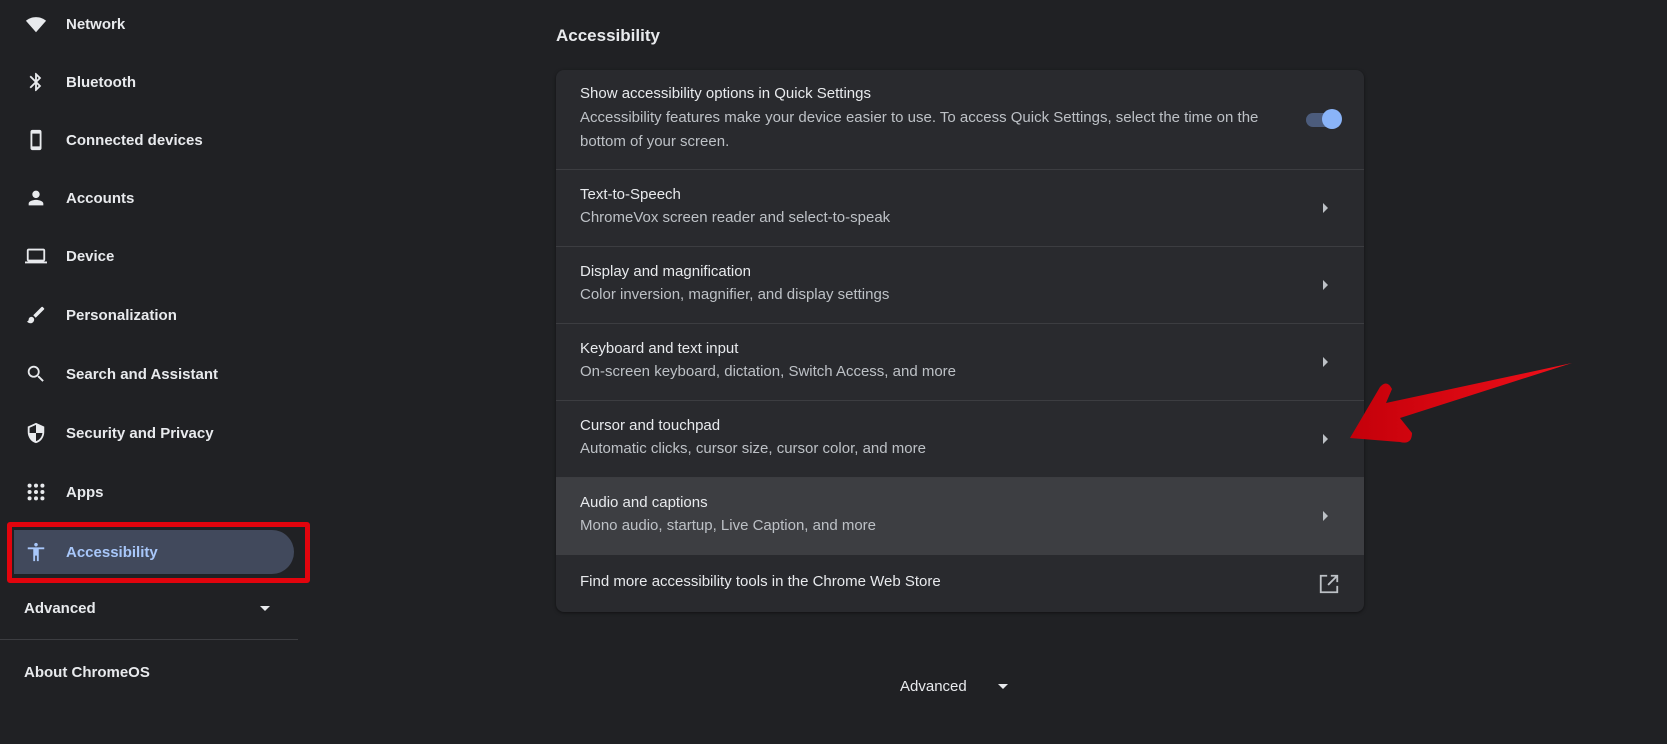 This screenshot has height=744, width=1667. Describe the element at coordinates (147, 82) in the screenshot. I see `sidebar-item-bluetooth: Bluetooth` at that location.